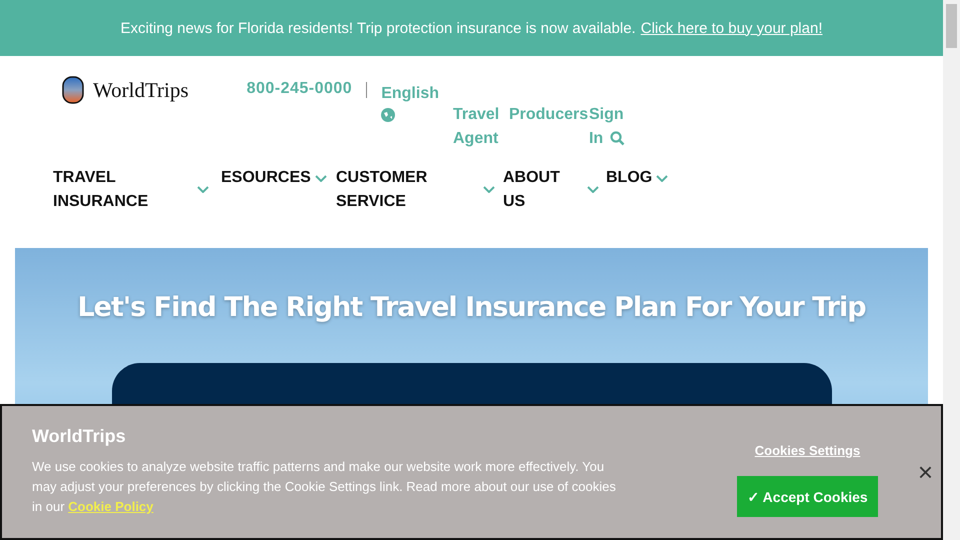  I want to click on buy-plan-link: Click here to buy your plan!, so click(731, 28).